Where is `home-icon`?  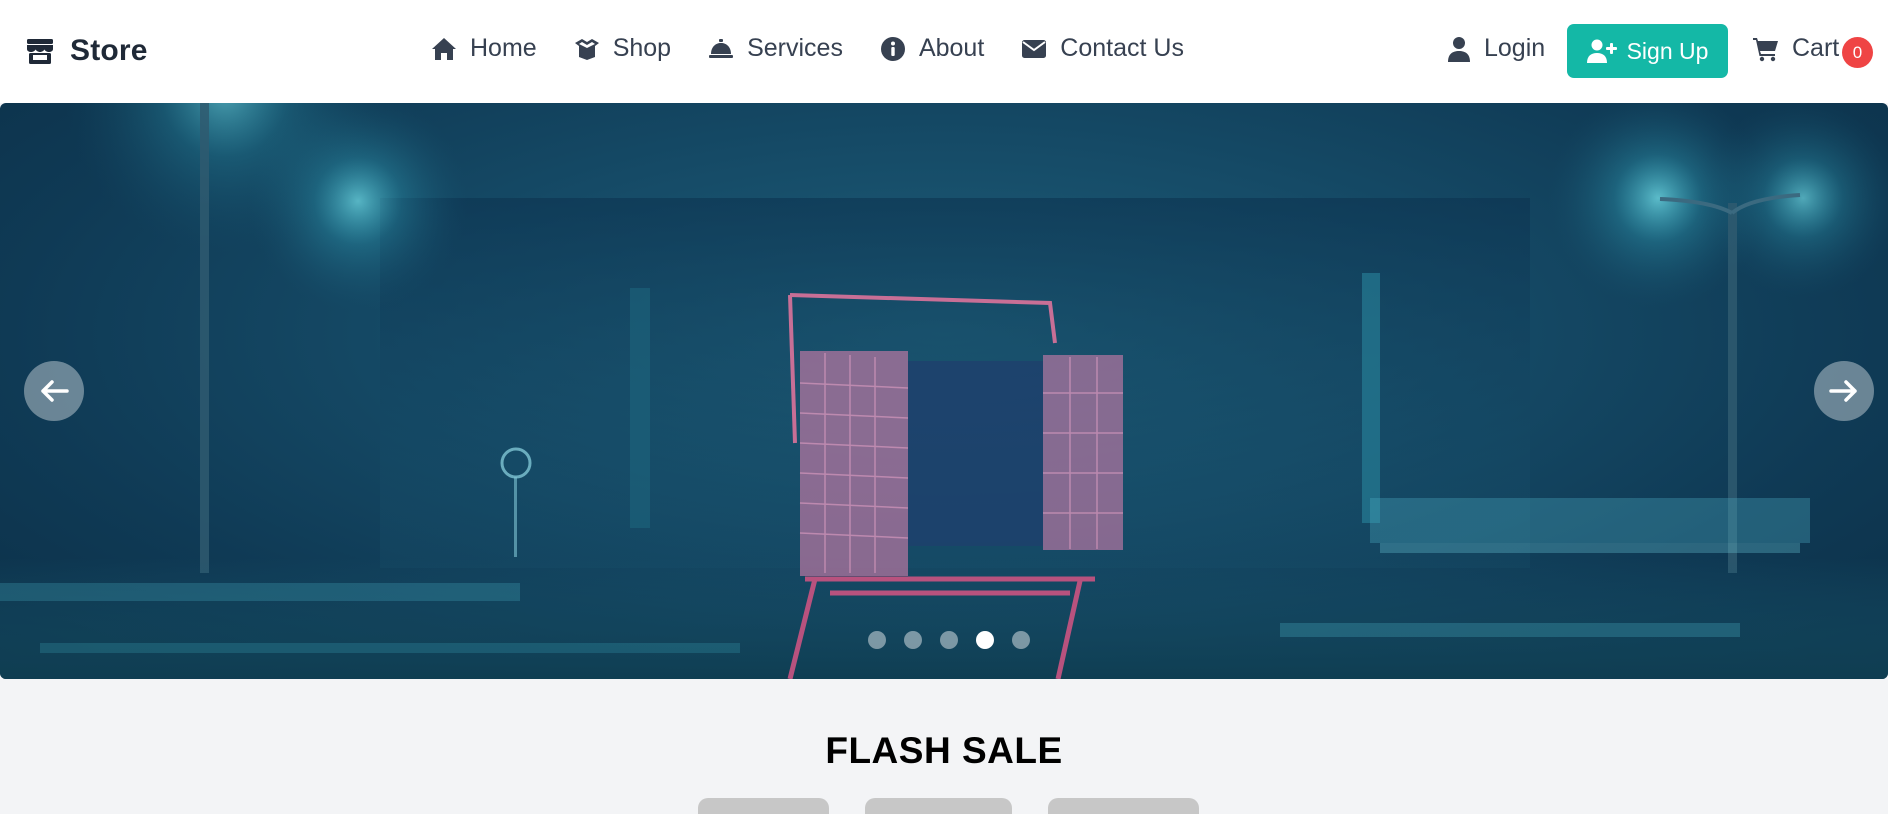 home-icon is located at coordinates (444, 48).